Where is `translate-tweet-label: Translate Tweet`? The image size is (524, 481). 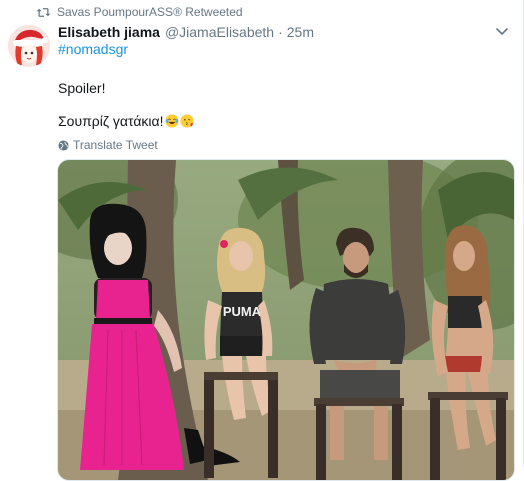 translate-tweet-label: Translate Tweet is located at coordinates (115, 145).